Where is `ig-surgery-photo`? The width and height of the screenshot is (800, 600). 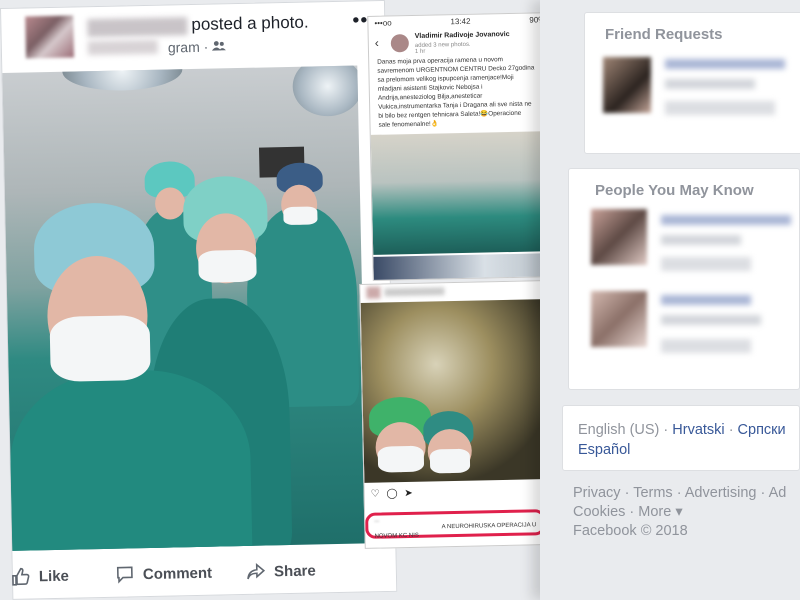 ig-surgery-photo is located at coordinates (464, 193).